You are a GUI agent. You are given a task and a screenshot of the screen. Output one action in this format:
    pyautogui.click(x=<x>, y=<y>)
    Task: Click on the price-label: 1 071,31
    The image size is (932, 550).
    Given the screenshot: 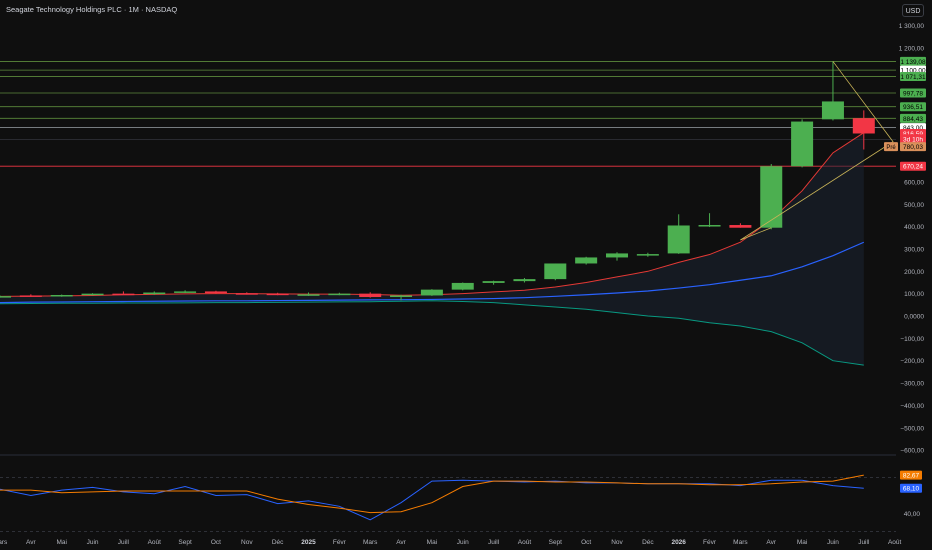 What is the action you would take?
    pyautogui.click(x=913, y=77)
    